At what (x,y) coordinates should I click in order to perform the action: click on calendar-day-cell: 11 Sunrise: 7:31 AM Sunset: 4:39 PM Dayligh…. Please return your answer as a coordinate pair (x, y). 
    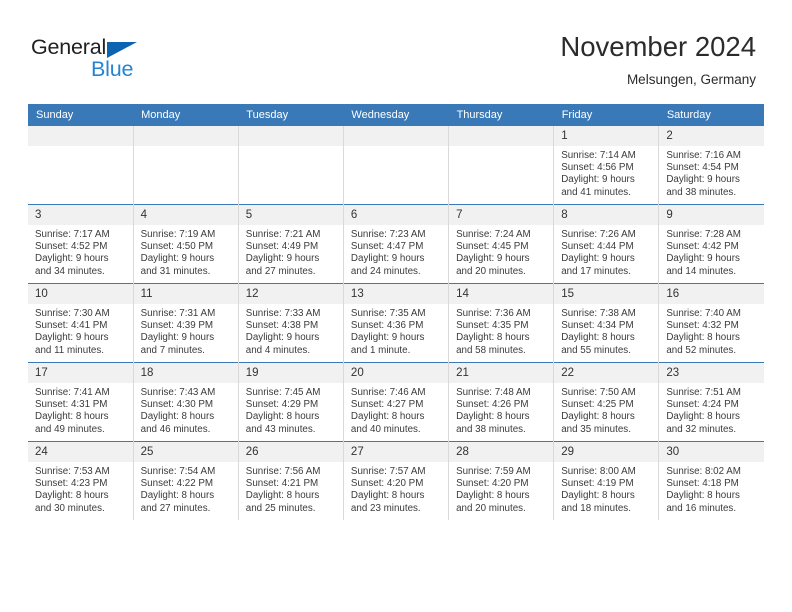
    Looking at the image, I should click on (185, 323).